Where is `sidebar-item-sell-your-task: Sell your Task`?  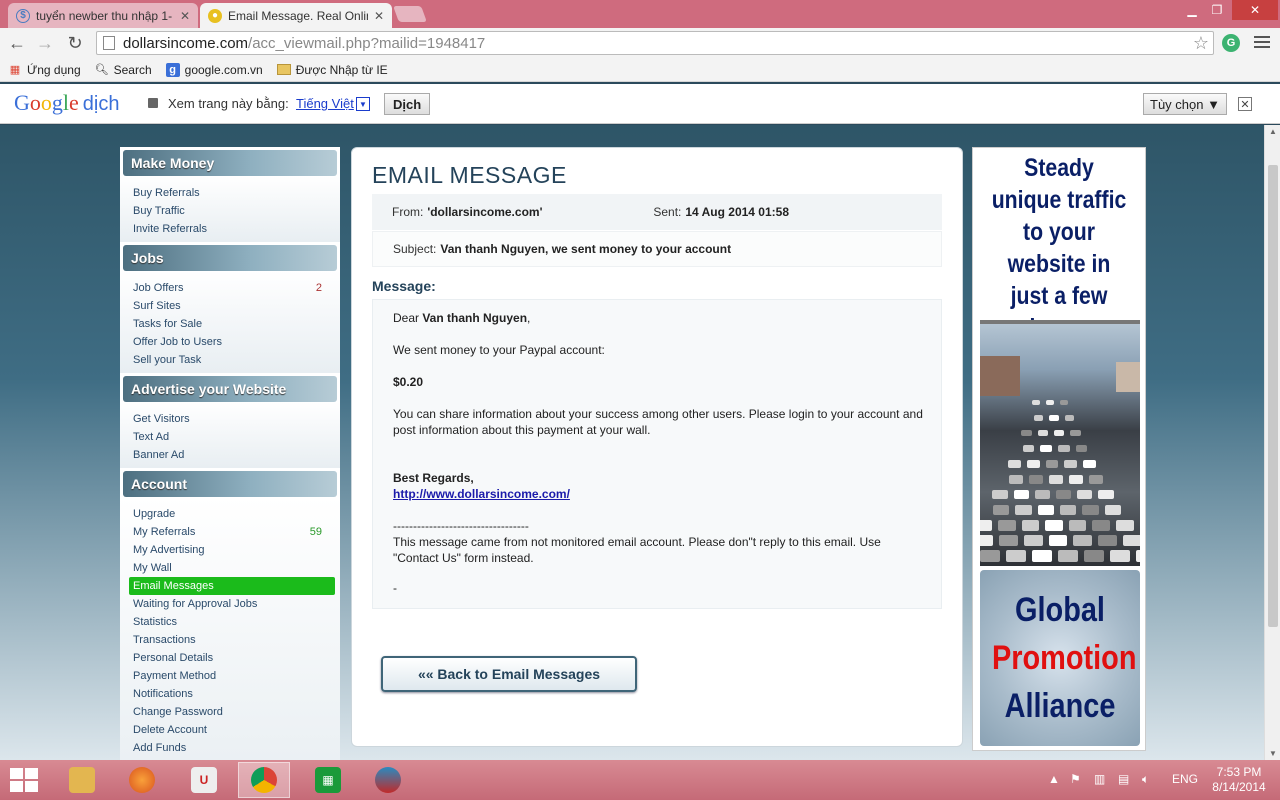
sidebar-item-sell-your-task: Sell your Task is located at coordinates (230, 360).